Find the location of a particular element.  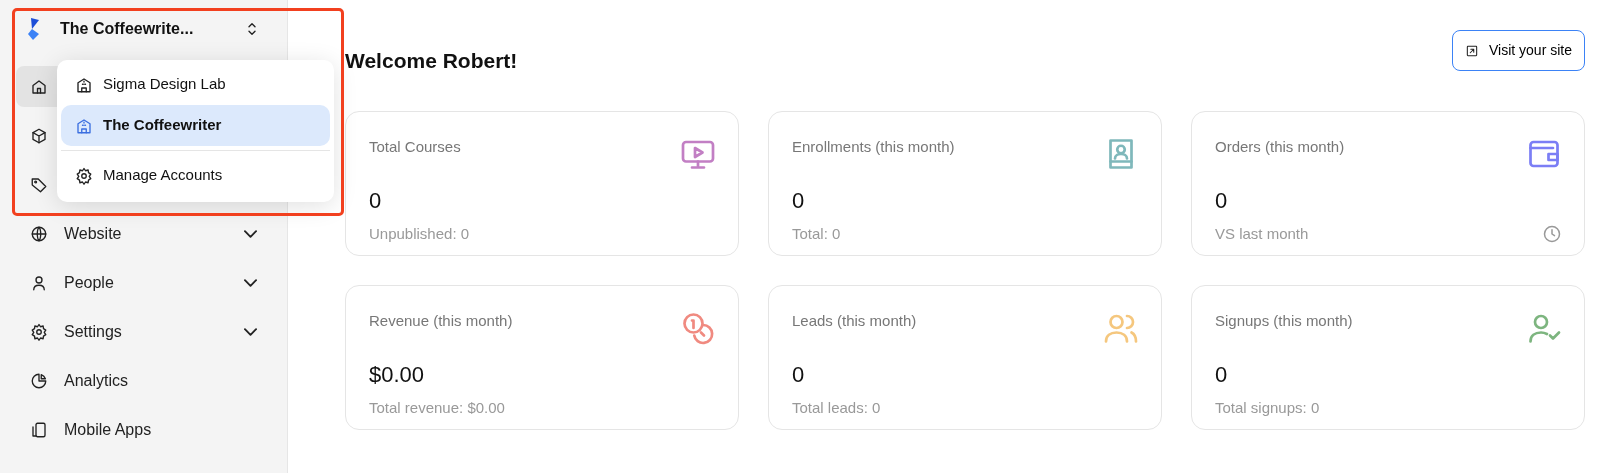

stat-title: Total Courses is located at coordinates (415, 147).